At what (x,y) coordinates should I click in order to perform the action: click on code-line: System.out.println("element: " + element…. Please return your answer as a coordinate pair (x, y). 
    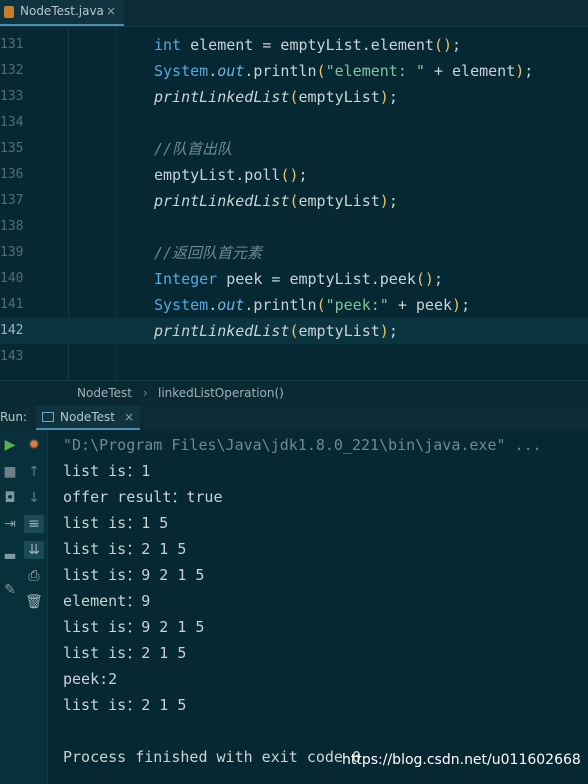
    Looking at the image, I should click on (343, 71).